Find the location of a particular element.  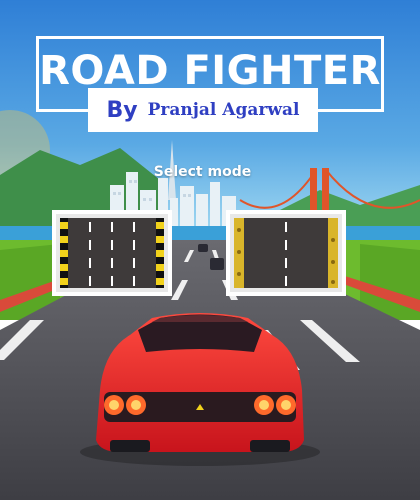

mode-1-road-preview is located at coordinates (112, 253).